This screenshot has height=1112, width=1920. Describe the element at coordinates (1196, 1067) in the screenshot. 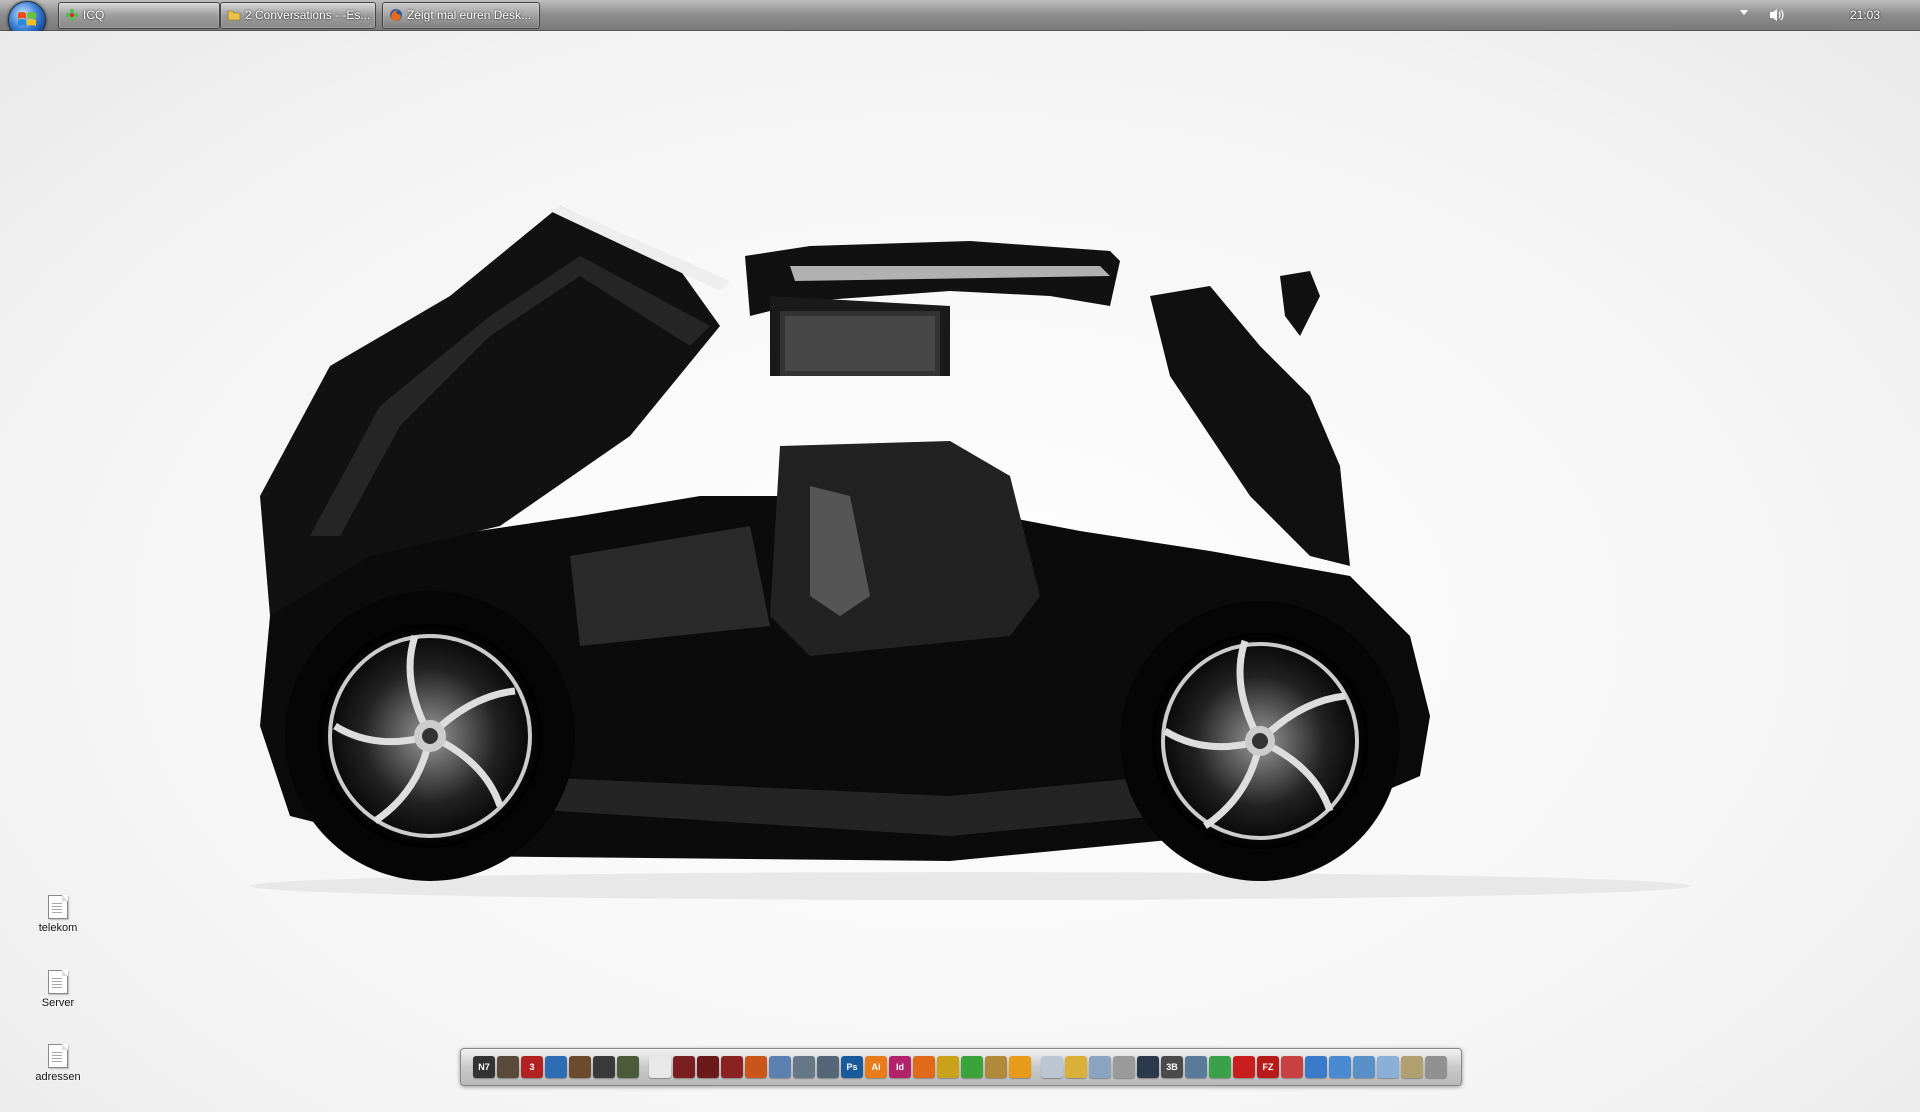

I see `dock-teamspeak-icon` at that location.